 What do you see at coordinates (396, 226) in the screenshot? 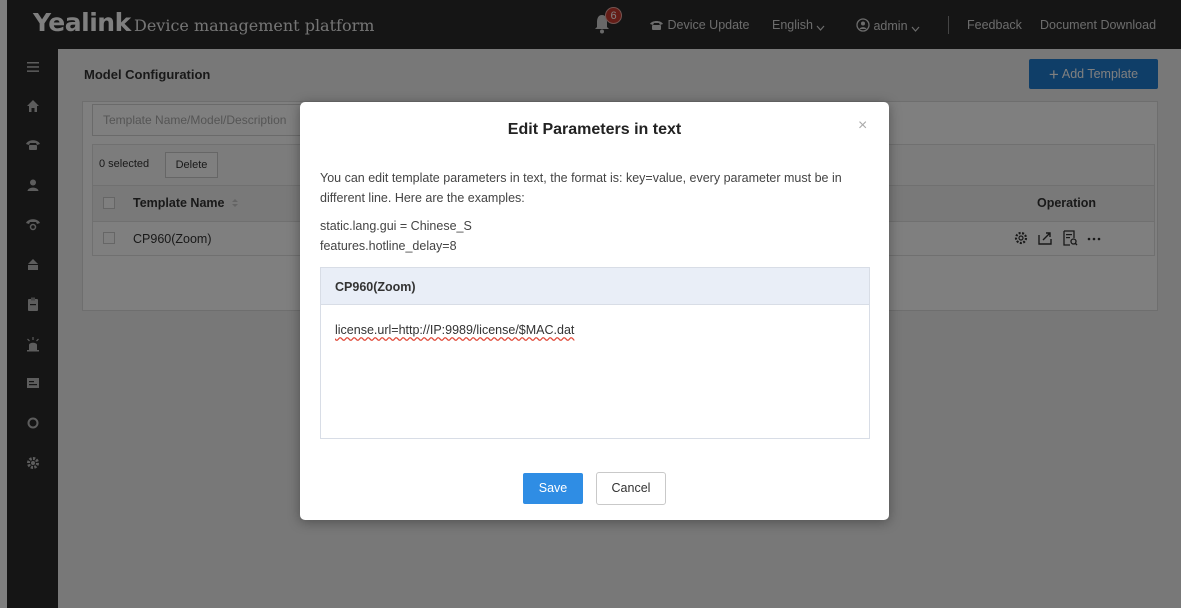
I see `example-line: static.lang.gui = Chinese_S` at bounding box center [396, 226].